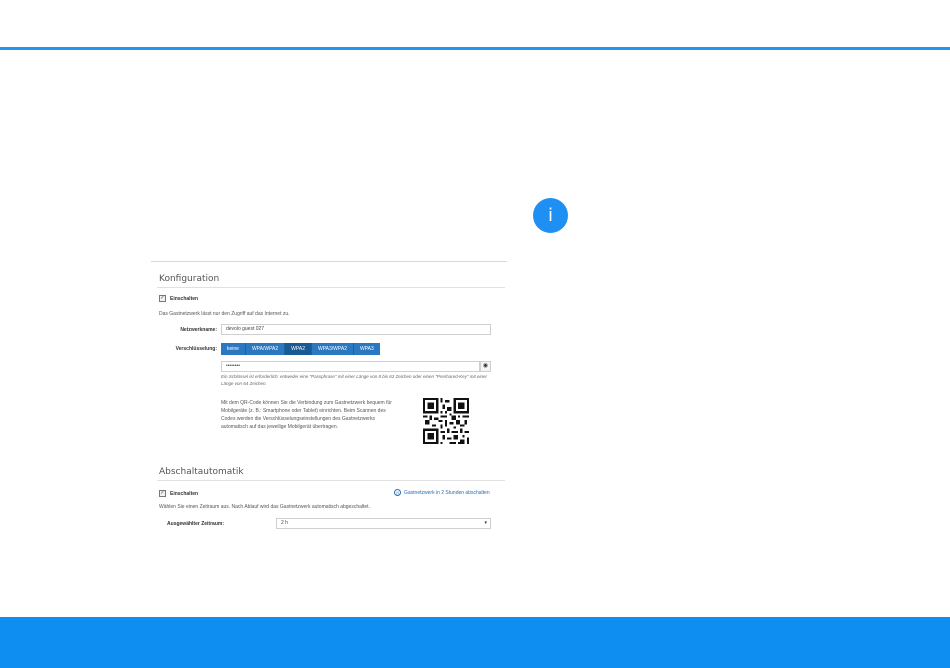 The height and width of the screenshot is (668, 950). What do you see at coordinates (350, 366) in the screenshot?
I see `password-input: ••••••••` at bounding box center [350, 366].